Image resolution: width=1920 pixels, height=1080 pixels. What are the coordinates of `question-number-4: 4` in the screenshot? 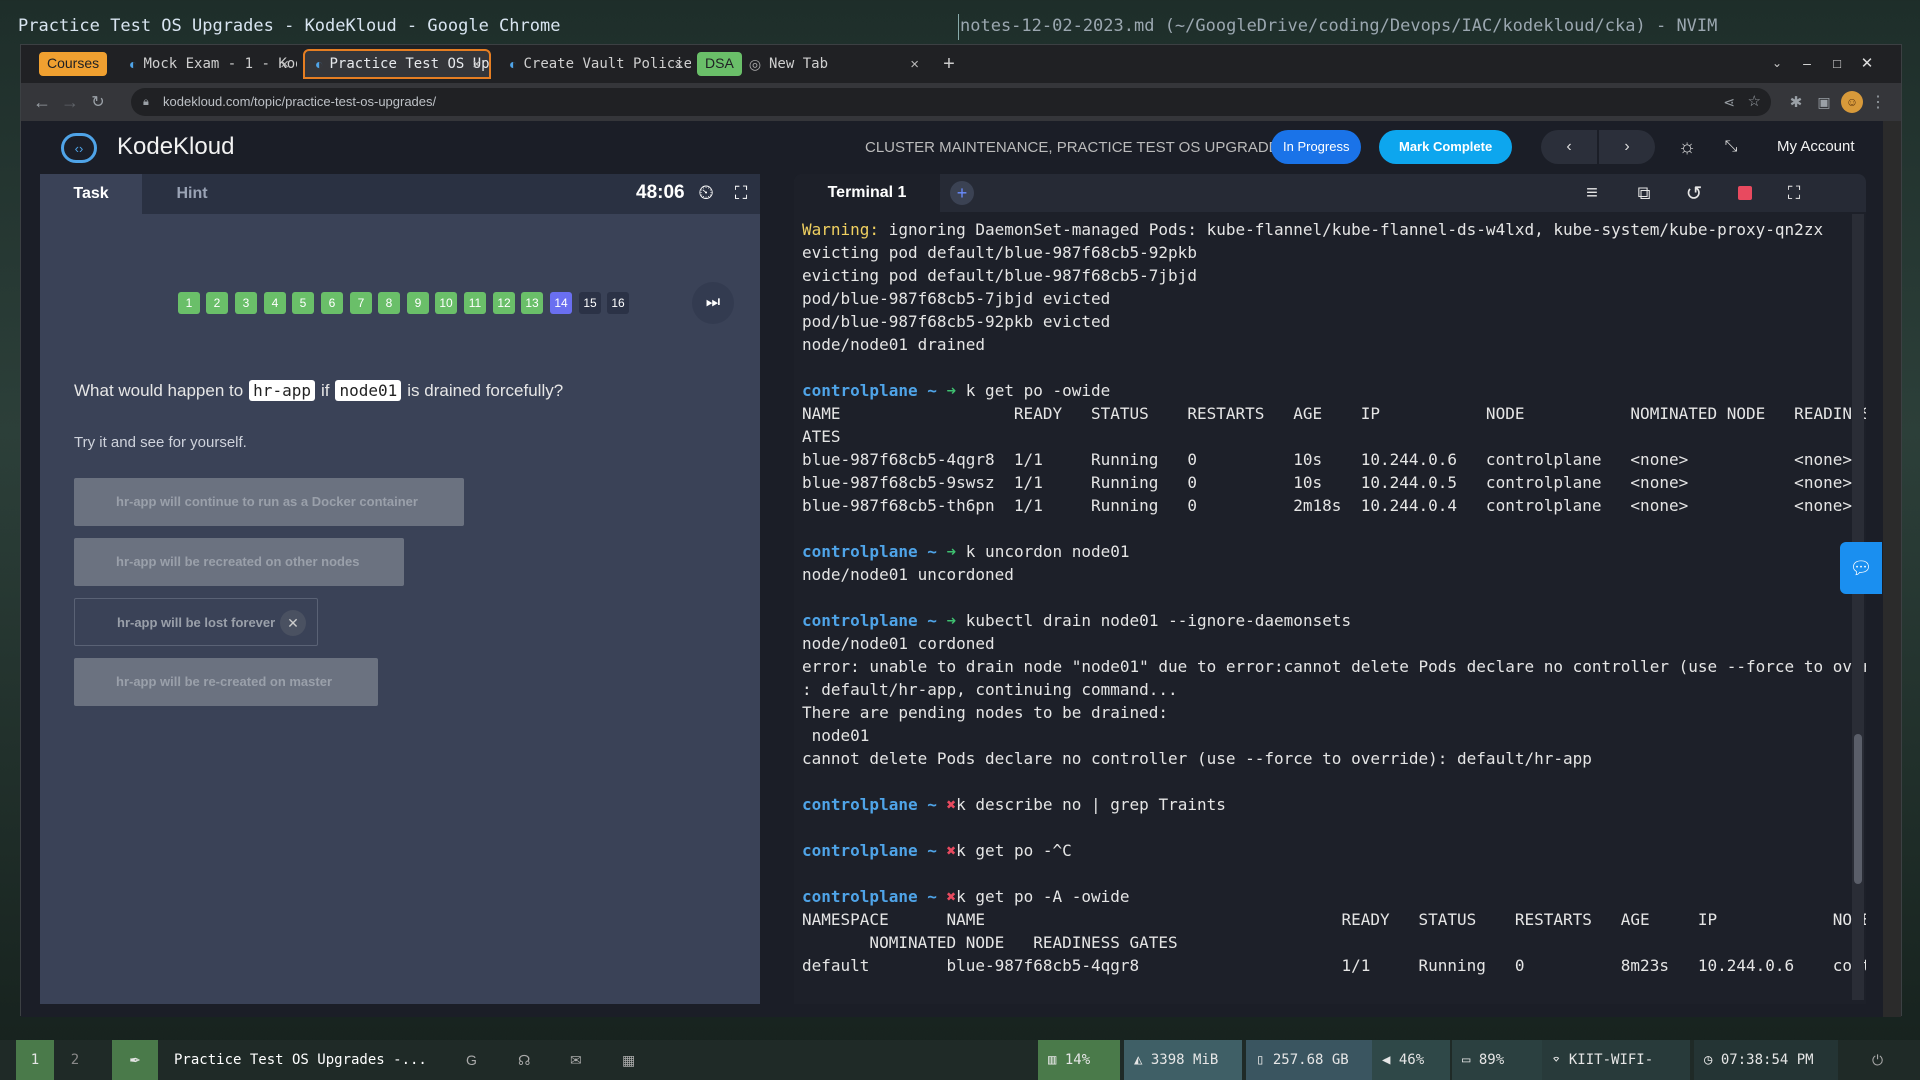 It's located at (275, 303).